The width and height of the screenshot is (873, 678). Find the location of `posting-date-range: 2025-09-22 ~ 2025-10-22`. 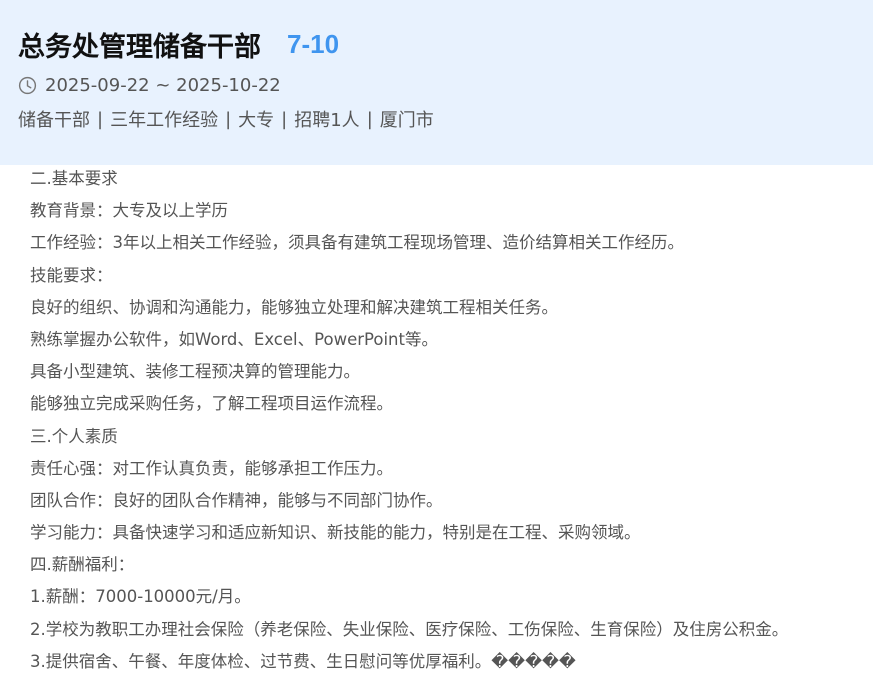

posting-date-range: 2025-09-22 ~ 2025-10-22 is located at coordinates (163, 85).